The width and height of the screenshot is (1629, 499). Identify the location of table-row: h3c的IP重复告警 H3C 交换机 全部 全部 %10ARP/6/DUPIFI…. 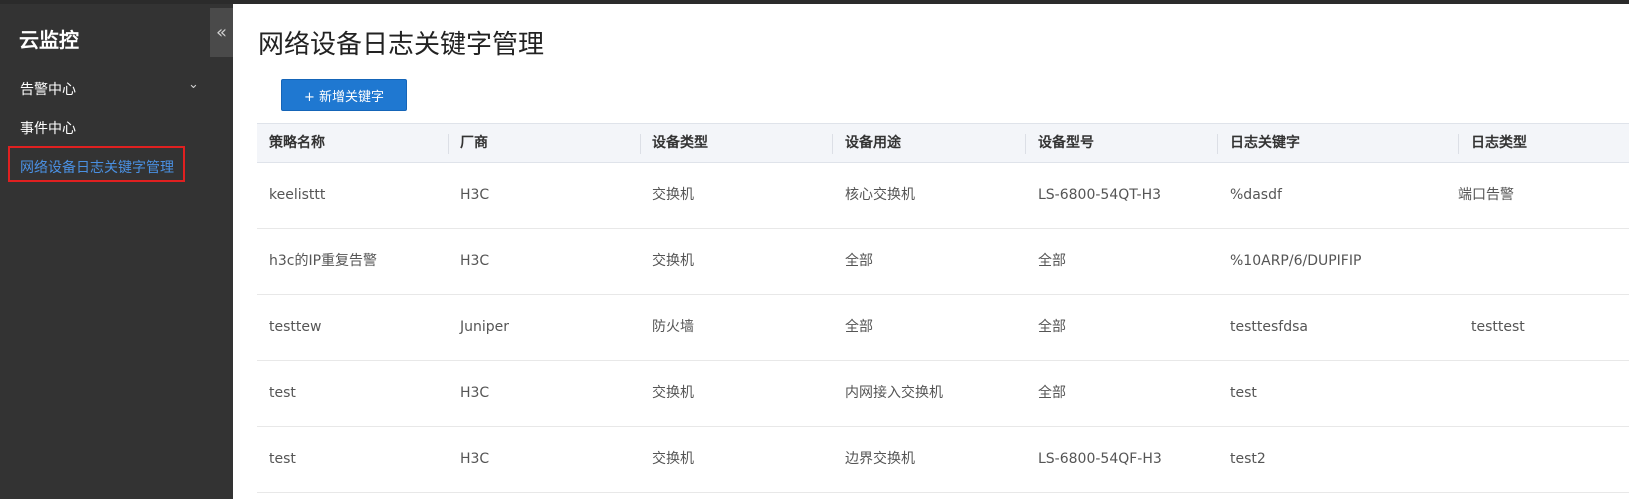
(943, 262).